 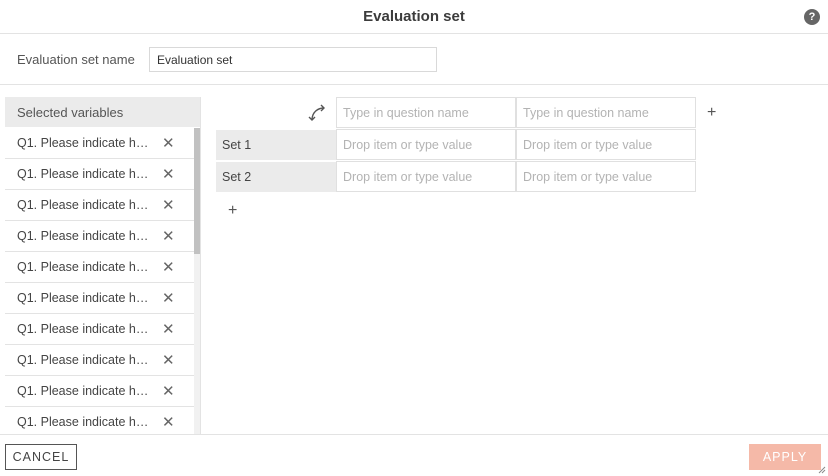 I want to click on resize-handle-icon, so click(x=822, y=470).